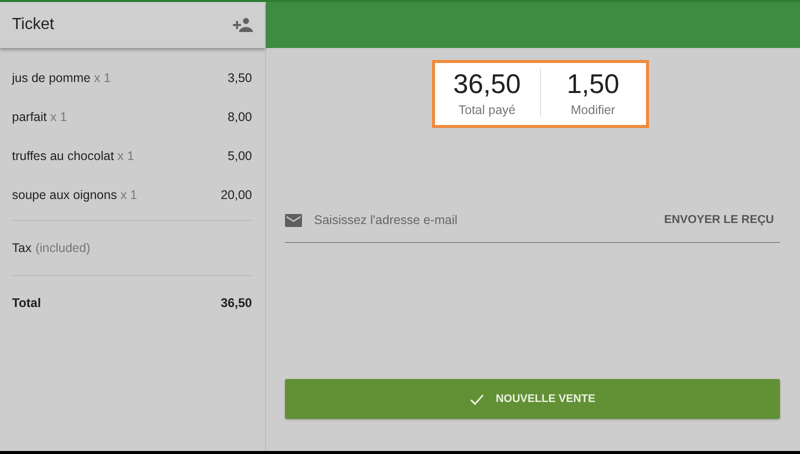 The width and height of the screenshot is (800, 454). What do you see at coordinates (487, 84) in the screenshot?
I see `amount-value: 36,50` at bounding box center [487, 84].